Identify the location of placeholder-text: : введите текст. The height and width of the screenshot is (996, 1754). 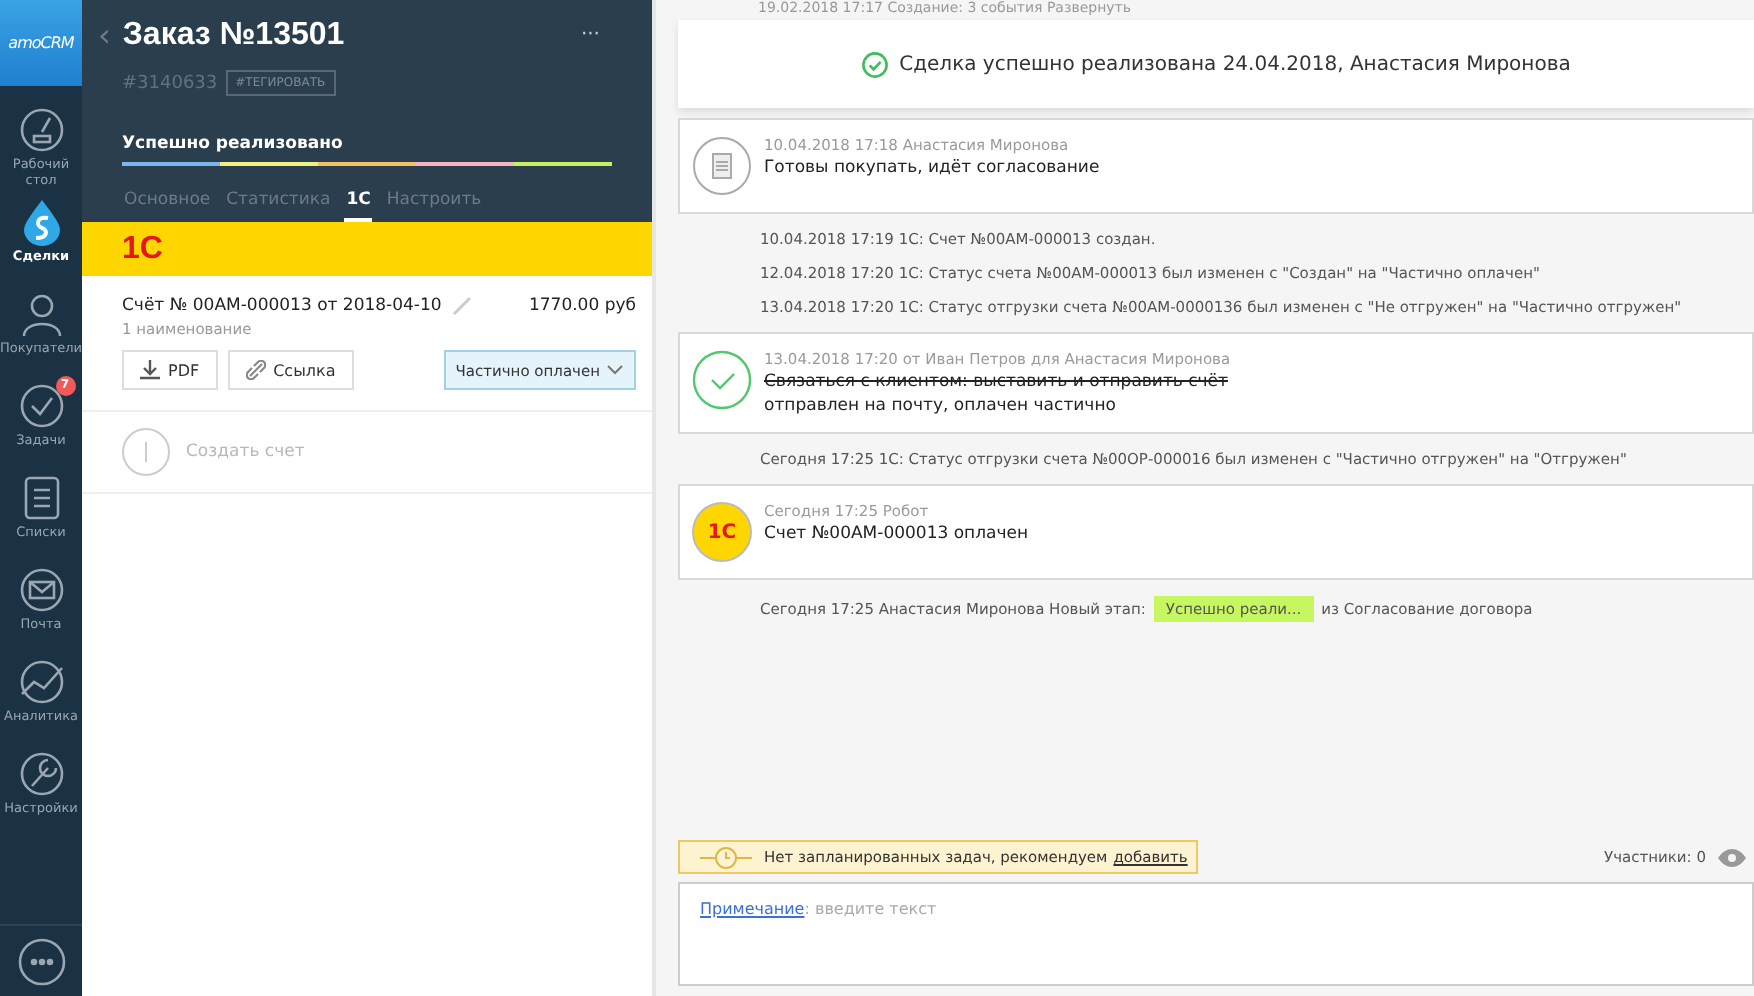
(870, 909).